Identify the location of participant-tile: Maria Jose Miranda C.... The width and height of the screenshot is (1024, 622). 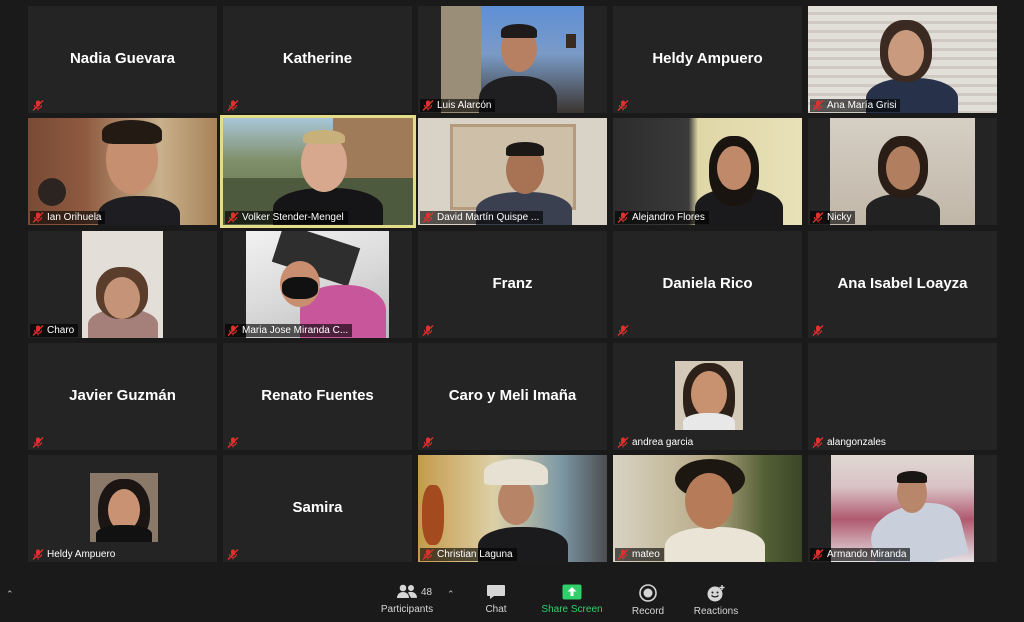
(317, 284).